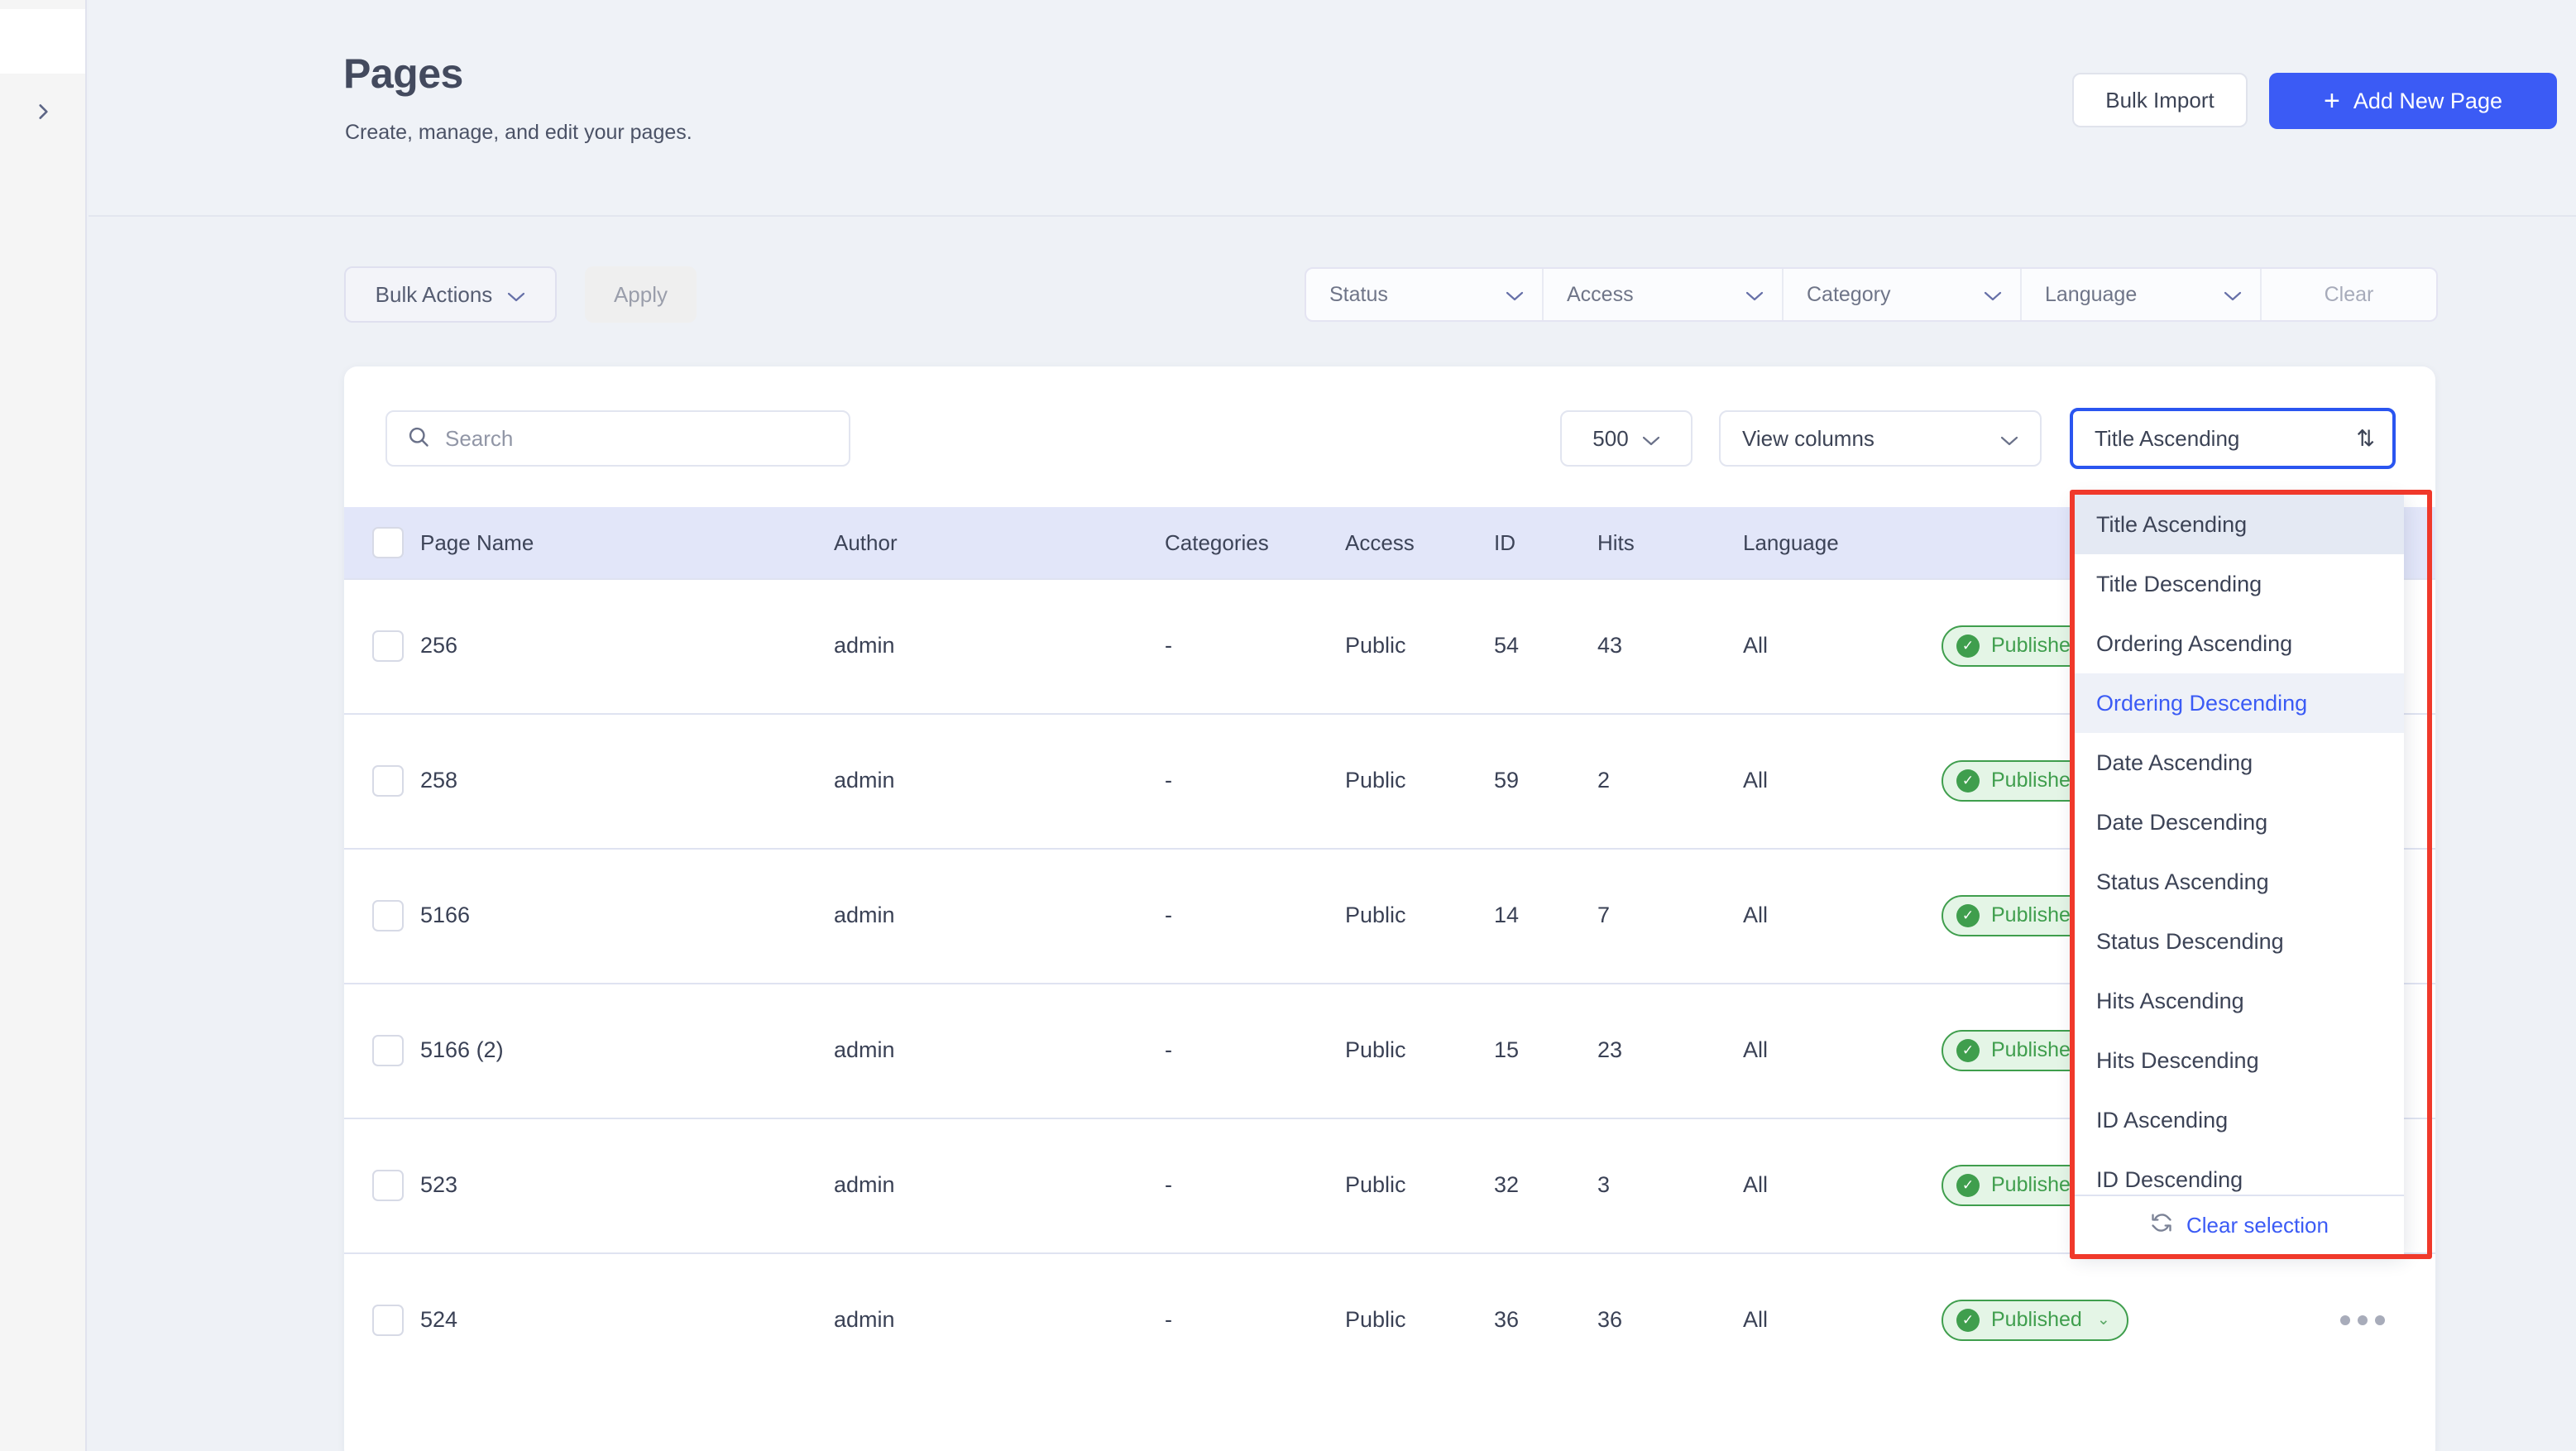 Image resolution: width=2576 pixels, height=1451 pixels. I want to click on table-row: 524 admin - Public 36 36 All ✓ Published ⌄, so click(1390, 1319).